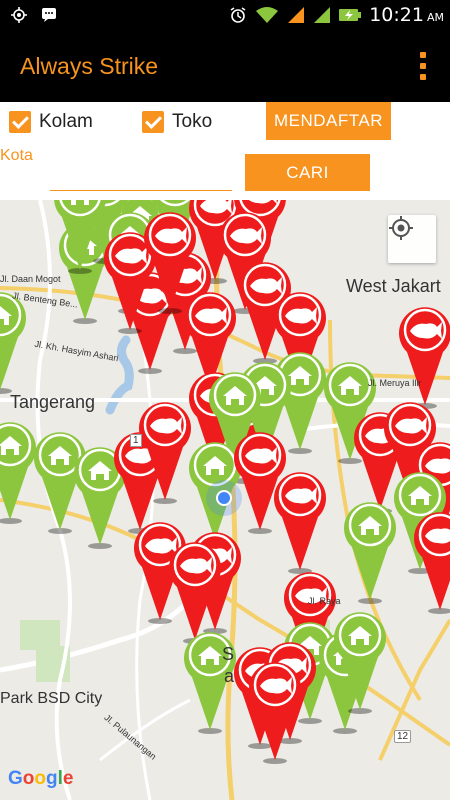  I want to click on kolam-label: Kolam, so click(66, 121).